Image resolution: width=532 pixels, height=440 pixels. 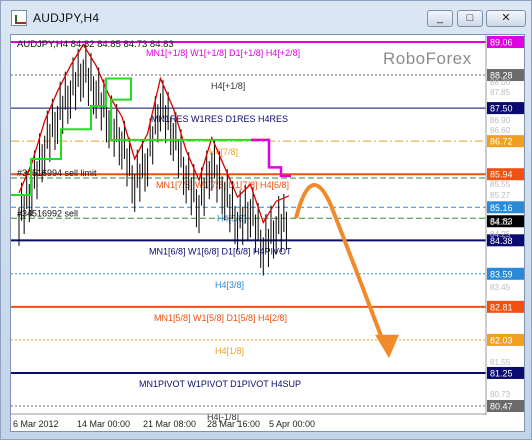 I want to click on watermark: RoboForex, so click(x=427, y=58).